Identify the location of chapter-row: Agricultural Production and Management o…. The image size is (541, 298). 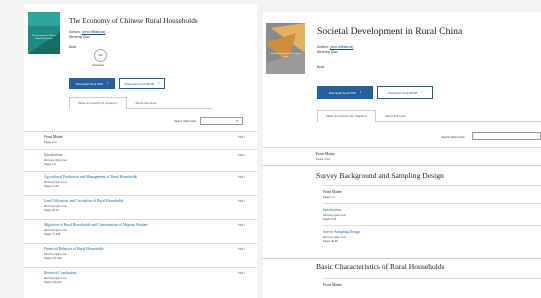
(140, 183).